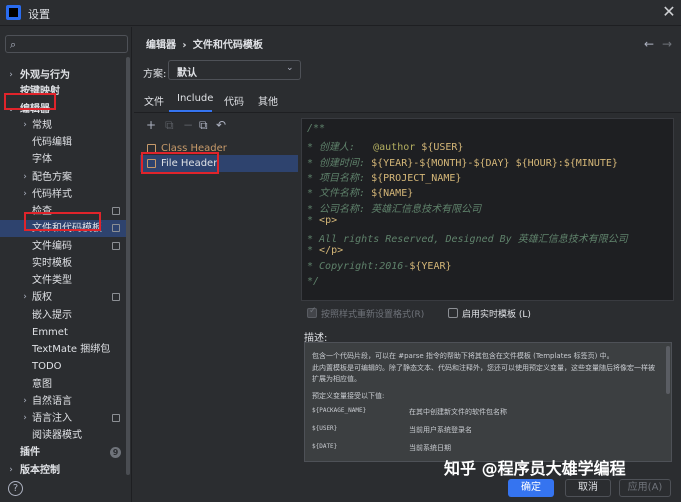  I want to click on sidebar-item-label: 常规, so click(42, 125).